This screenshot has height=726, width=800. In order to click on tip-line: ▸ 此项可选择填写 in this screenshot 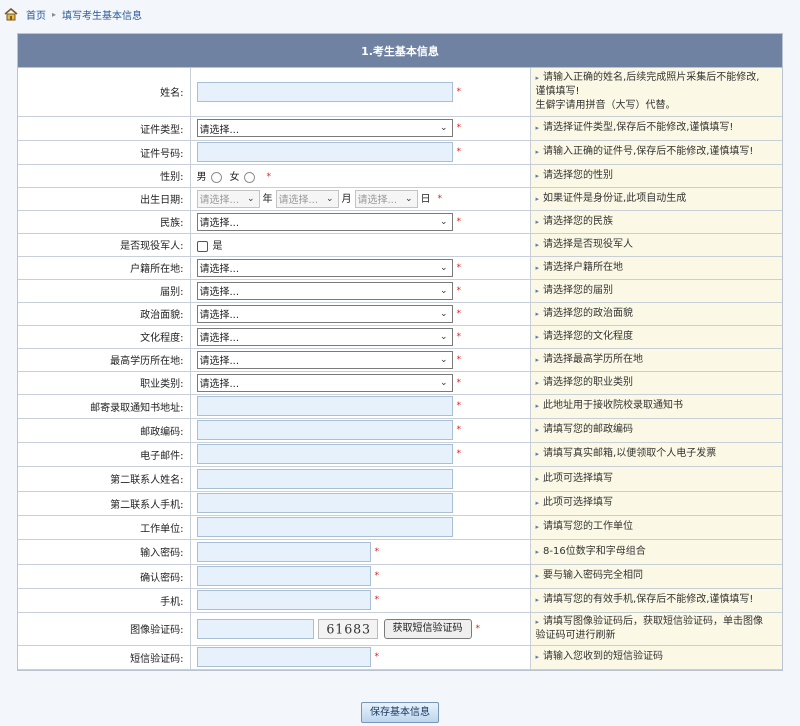, I will do `click(657, 479)`.